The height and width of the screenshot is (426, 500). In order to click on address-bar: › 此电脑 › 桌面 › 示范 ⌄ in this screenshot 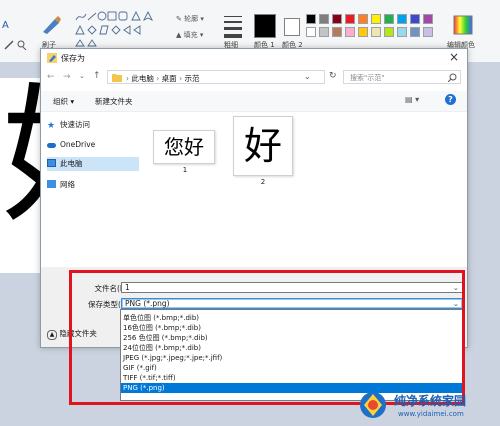, I will do `click(216, 77)`.